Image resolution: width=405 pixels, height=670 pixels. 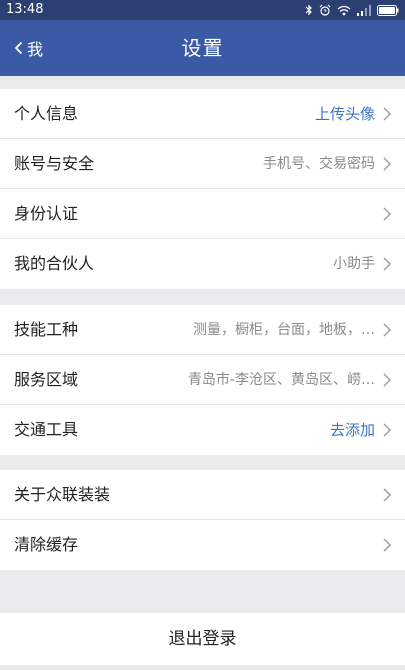 I want to click on row-label: 清除缓存, so click(x=46, y=544).